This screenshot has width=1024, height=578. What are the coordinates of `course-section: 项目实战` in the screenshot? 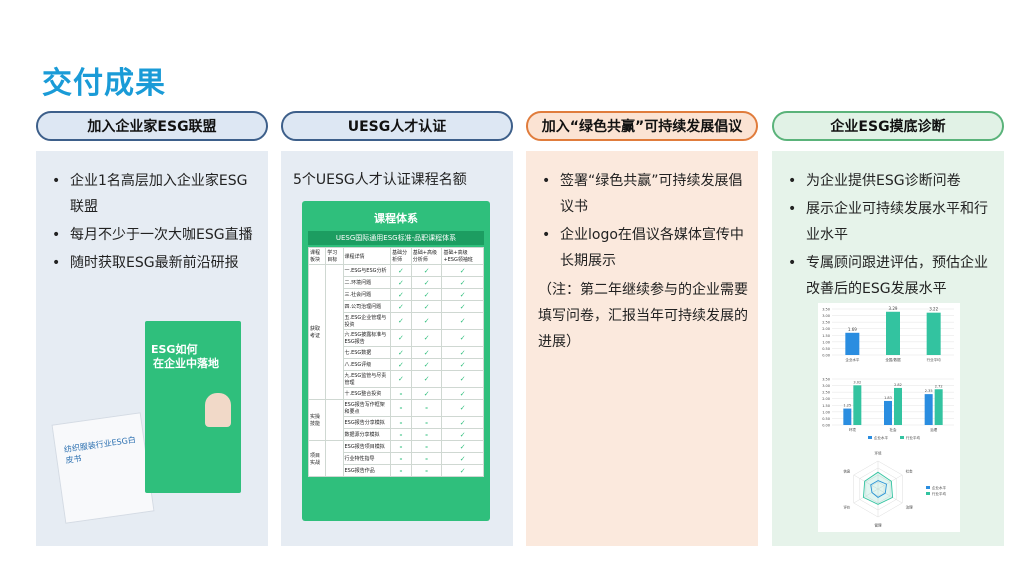 It's located at (317, 458).